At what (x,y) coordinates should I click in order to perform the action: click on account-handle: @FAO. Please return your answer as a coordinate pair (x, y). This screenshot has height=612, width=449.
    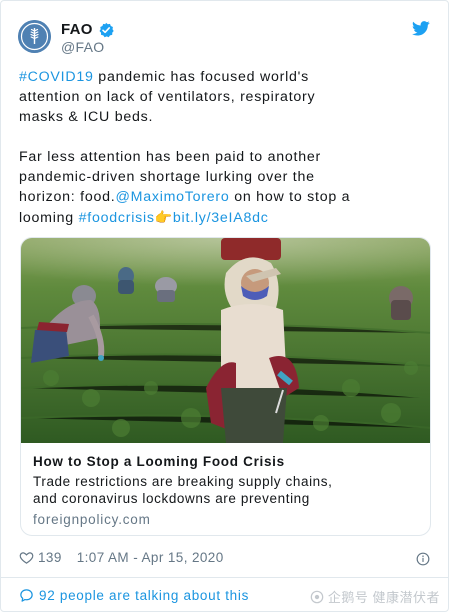
    Looking at the image, I should click on (82, 47).